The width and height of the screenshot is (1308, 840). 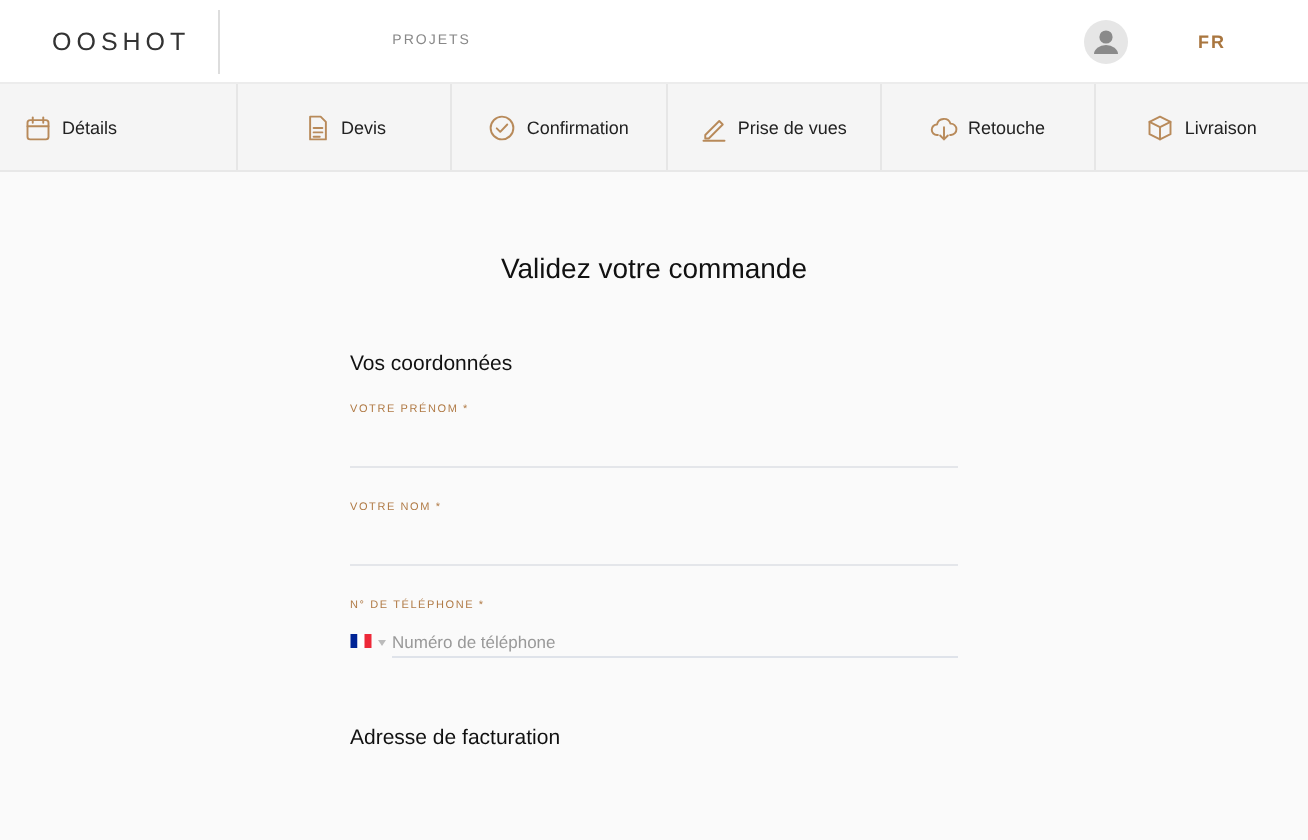 I want to click on document-icon, so click(x=317, y=127).